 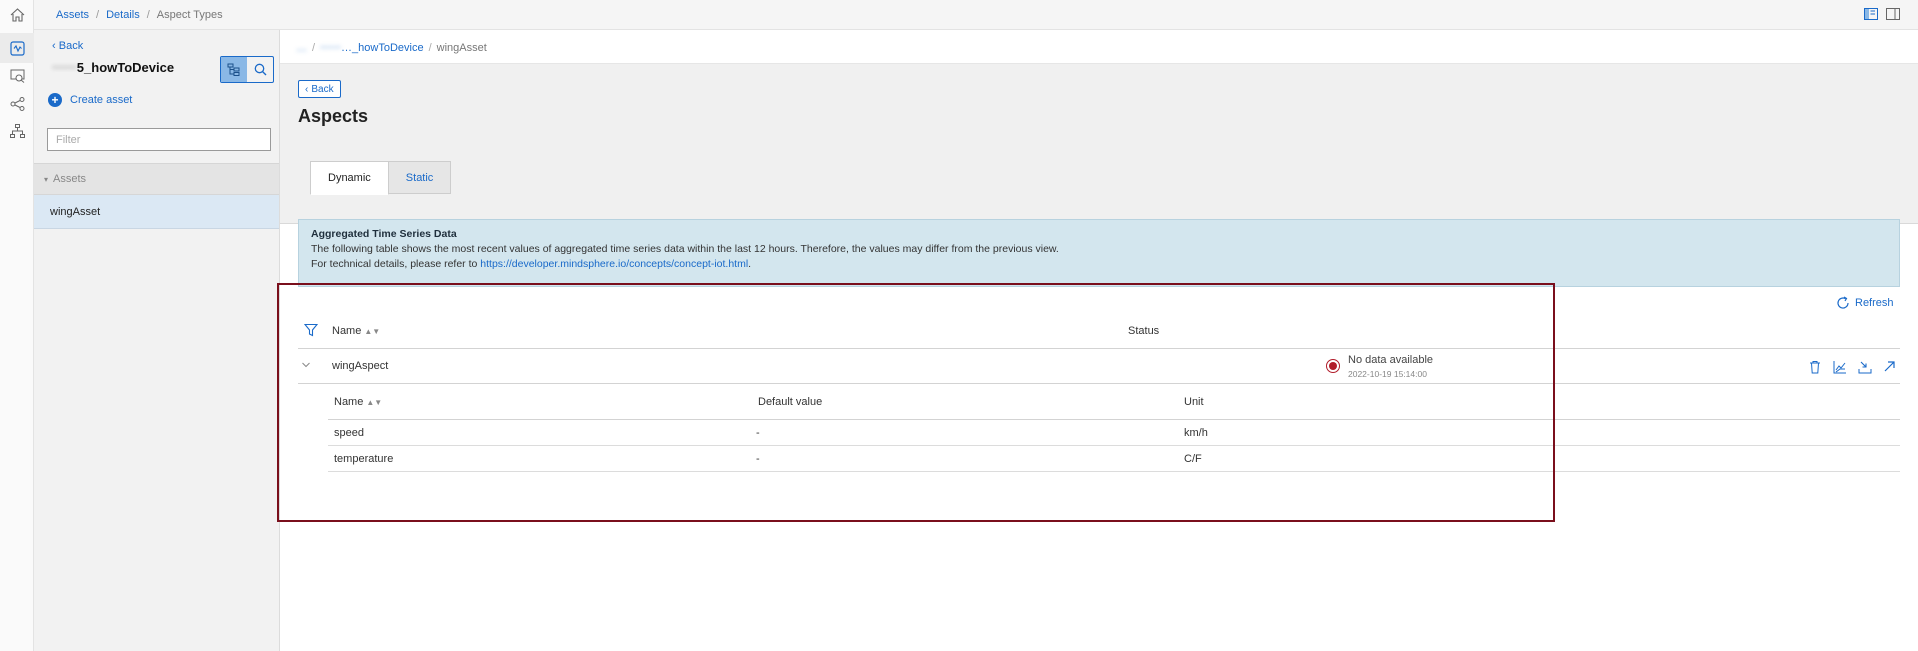 I want to click on main-breadcrumb: … / ⋅⋅⋅⋅⋅⋅…_howToDevice / wingAsset, so click(x=391, y=47).